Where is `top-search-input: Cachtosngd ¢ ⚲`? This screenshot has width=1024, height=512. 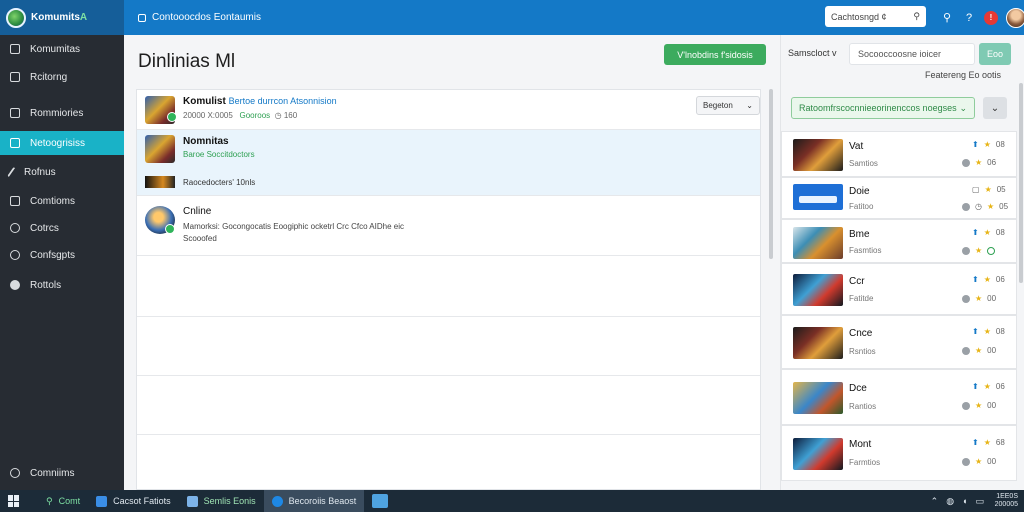 top-search-input: Cachtosngd ¢ ⚲ is located at coordinates (875, 16).